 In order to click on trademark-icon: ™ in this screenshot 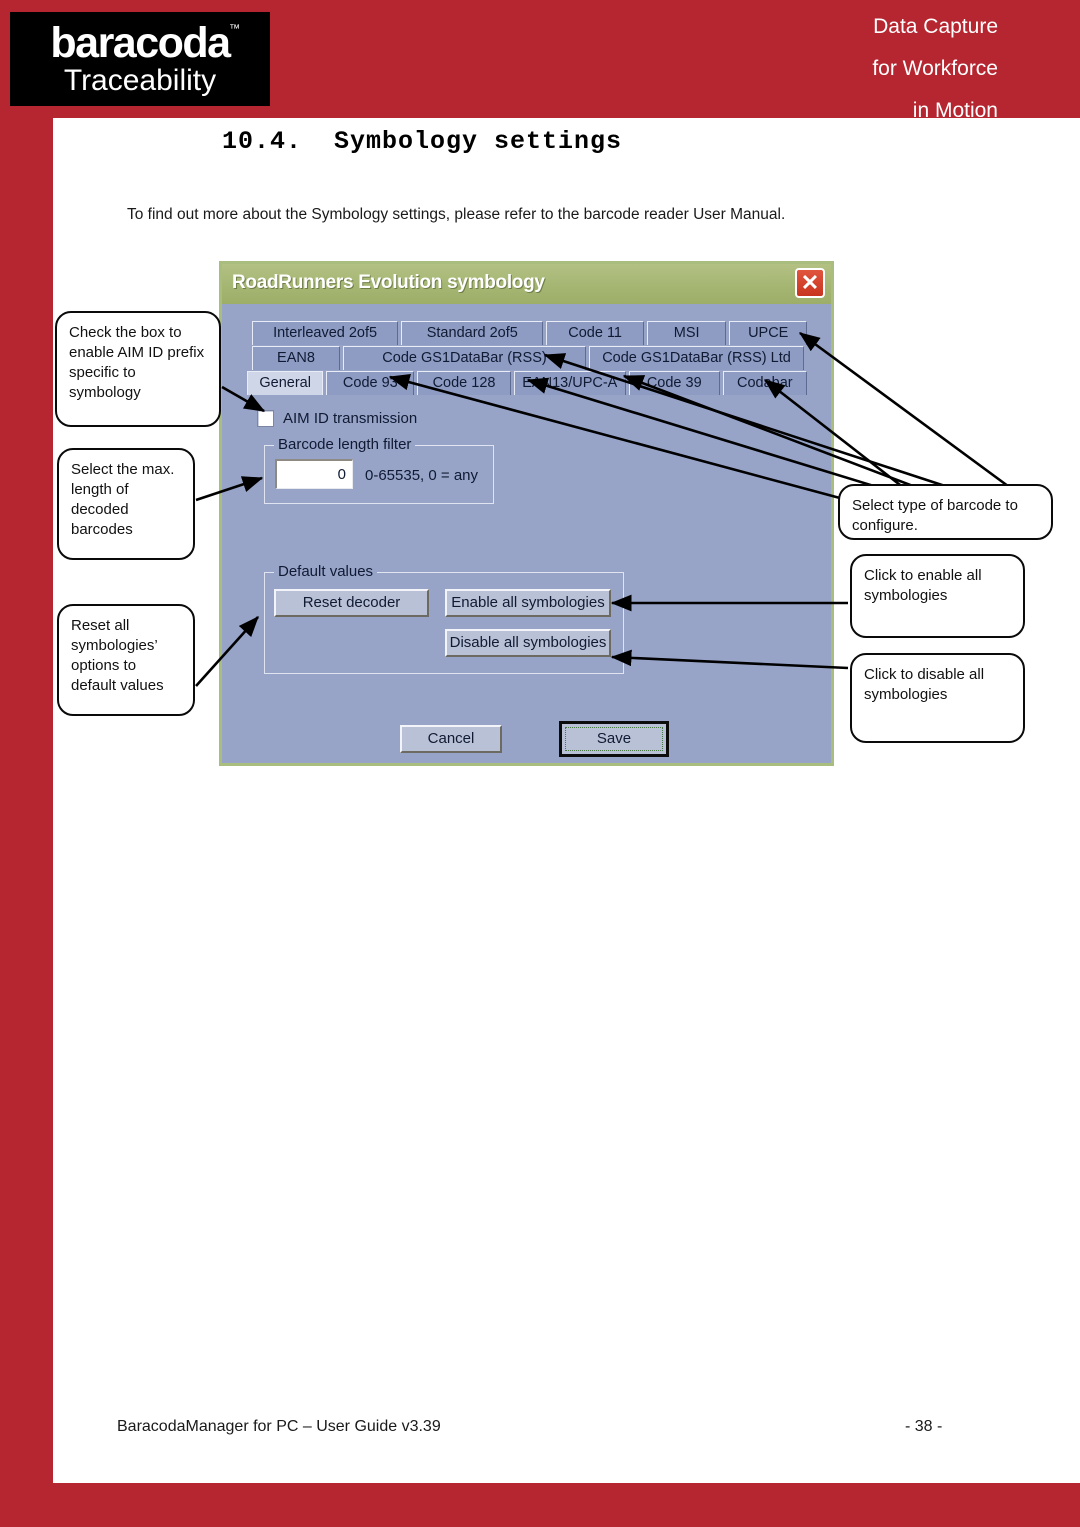, I will do `click(234, 29)`.